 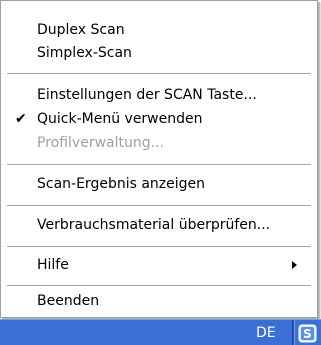 I want to click on menu-item-label: Quick-Menü verwenden, so click(x=120, y=119).